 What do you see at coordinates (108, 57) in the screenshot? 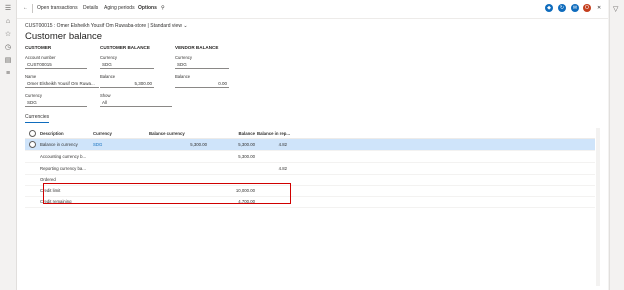
I see `balance-currency-label: Currency` at bounding box center [108, 57].